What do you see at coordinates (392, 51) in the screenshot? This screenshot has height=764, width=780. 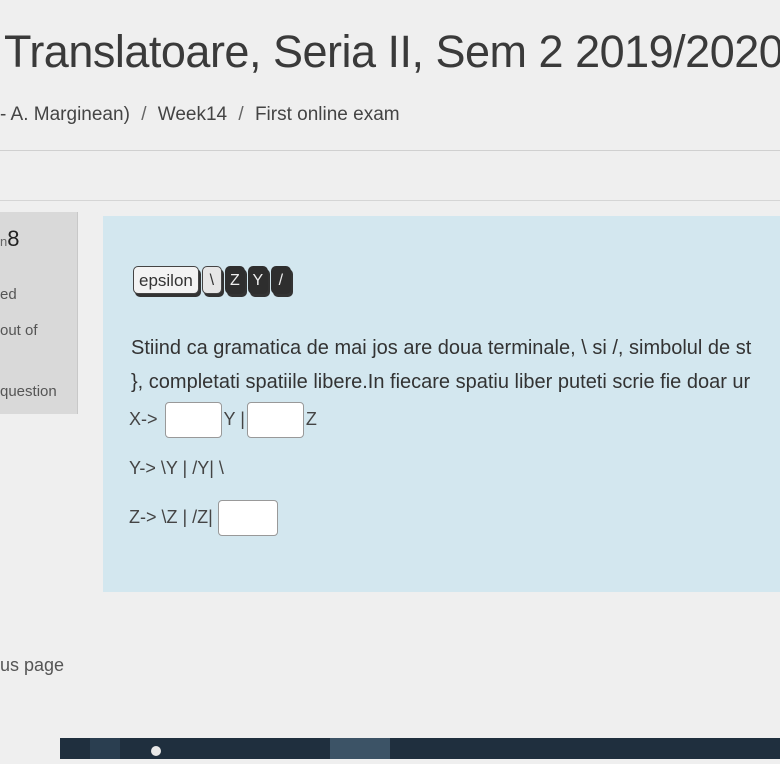 I see `page-title: Translatoare, Seria II, Sem 2 2019/2020` at bounding box center [392, 51].